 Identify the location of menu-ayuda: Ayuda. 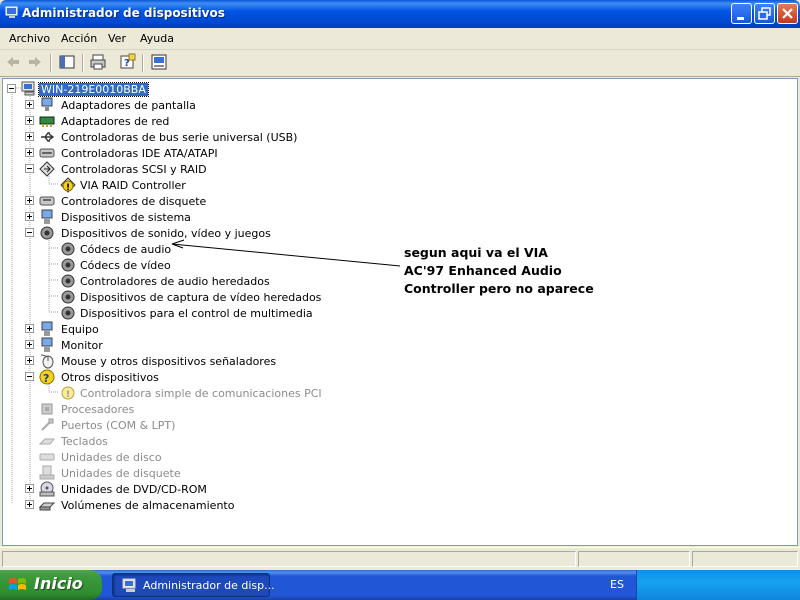
(157, 38).